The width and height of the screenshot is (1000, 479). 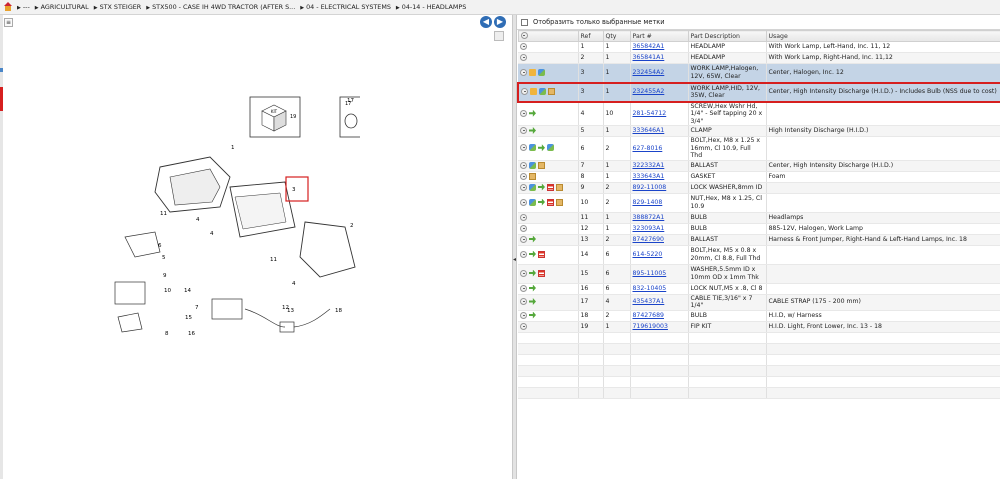 What do you see at coordinates (500, 22) in the screenshot?
I see `next-button: ▶` at bounding box center [500, 22].